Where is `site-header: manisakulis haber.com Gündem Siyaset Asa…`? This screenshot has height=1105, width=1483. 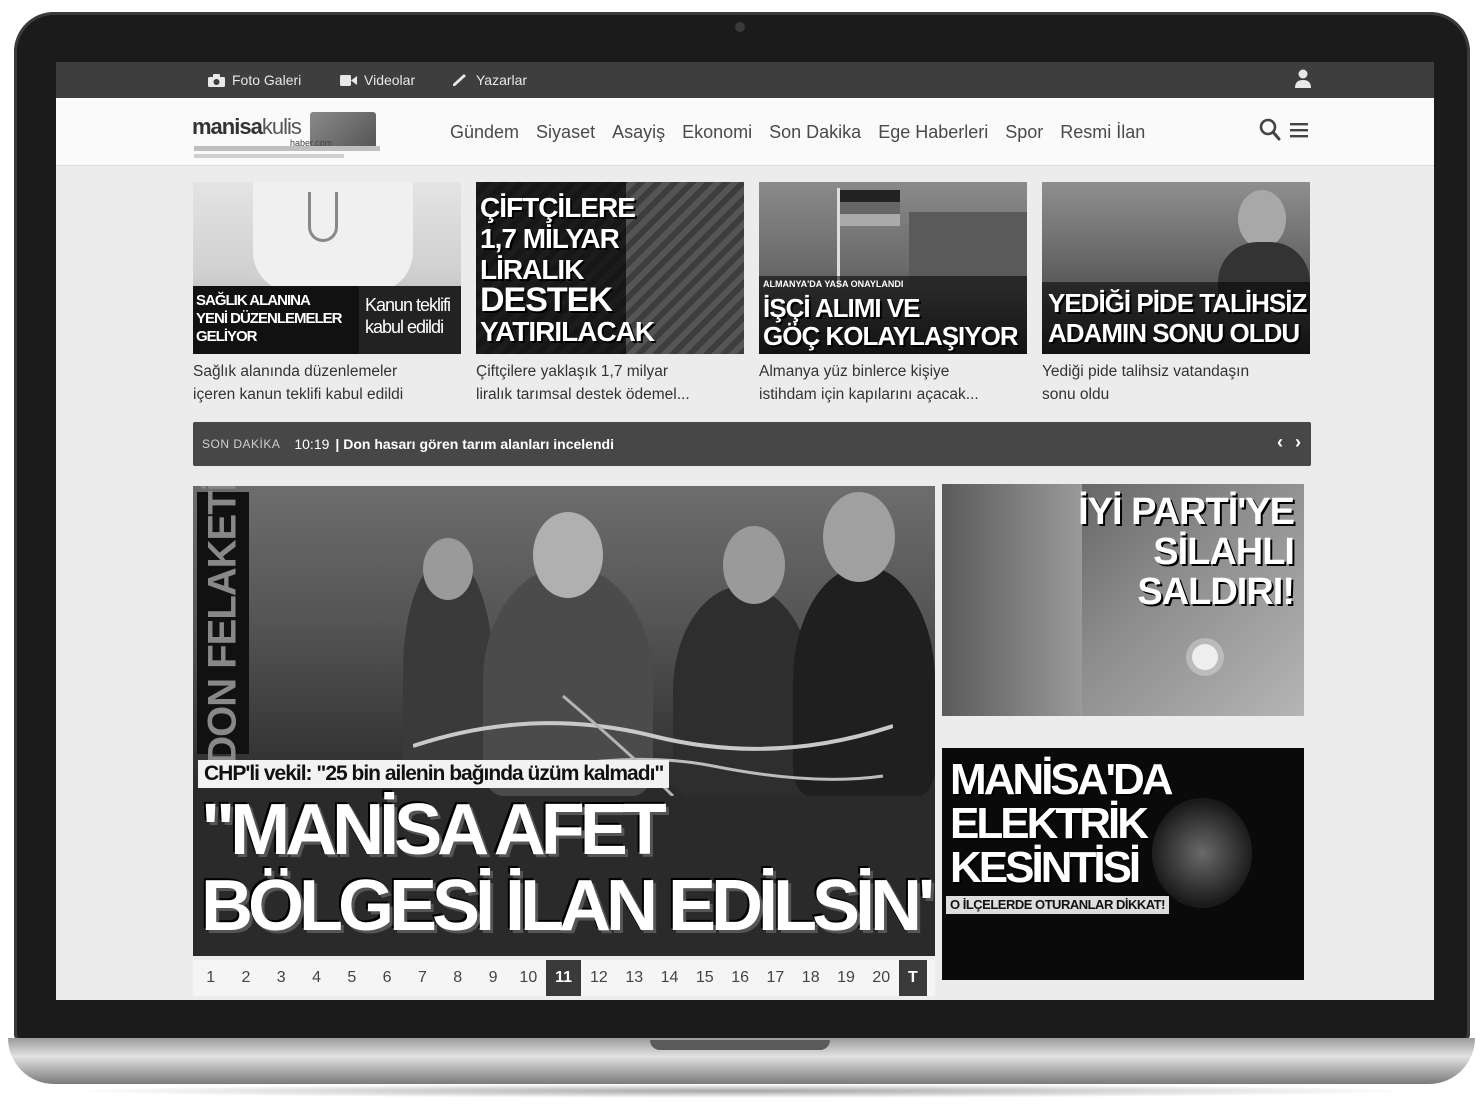 site-header: manisakulis haber.com Gündem Siyaset Asa… is located at coordinates (745, 132).